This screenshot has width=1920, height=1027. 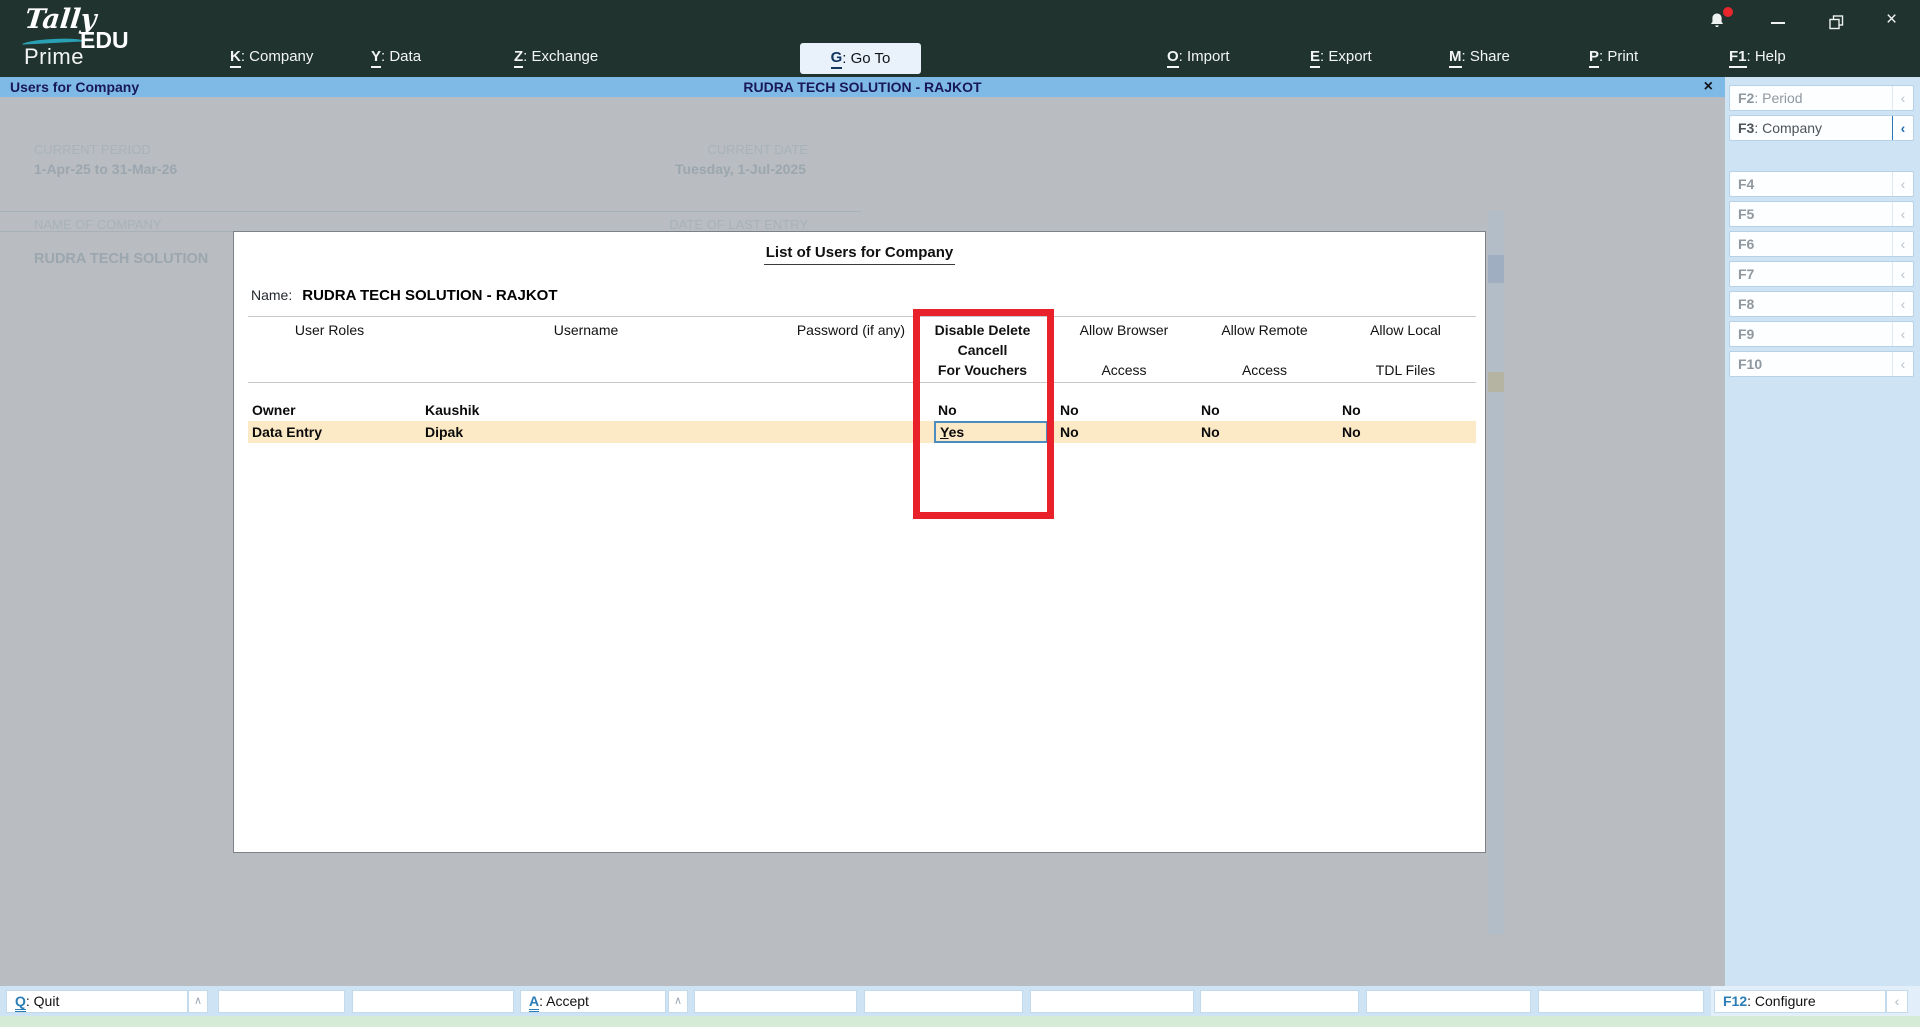 I want to click on configure-button: F12: Configure, so click(x=1800, y=1001).